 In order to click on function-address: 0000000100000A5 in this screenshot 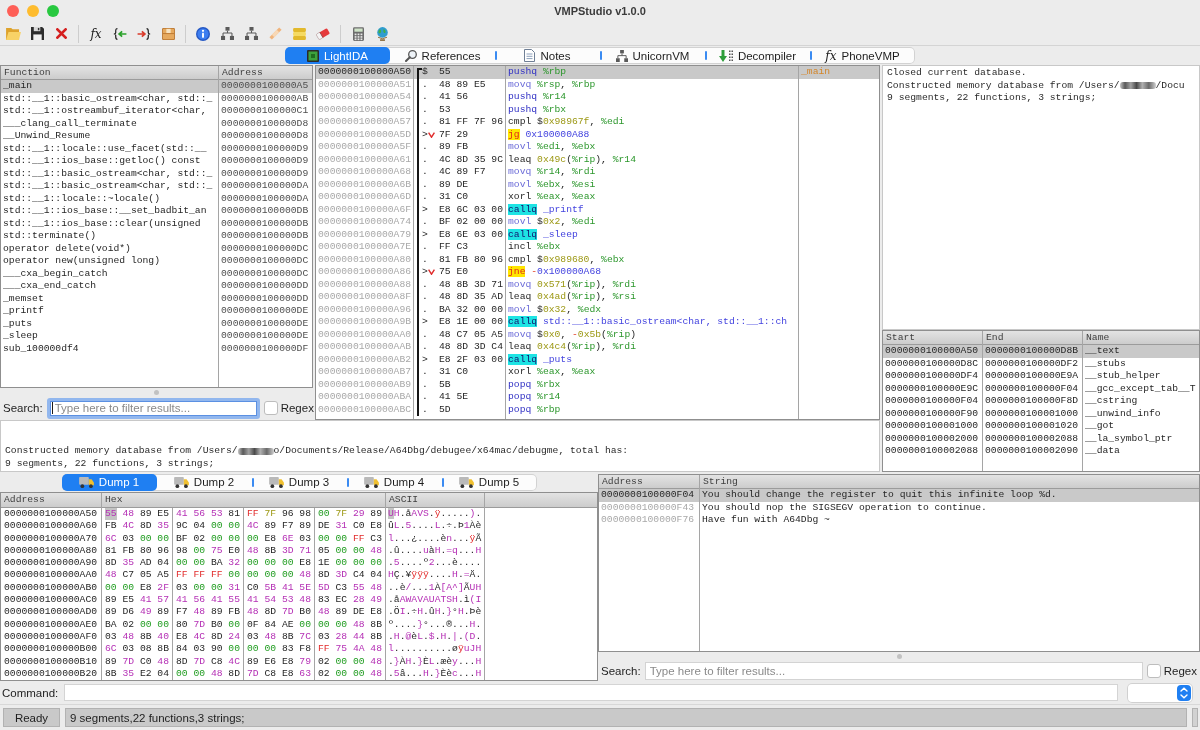, I will do `click(265, 86)`.